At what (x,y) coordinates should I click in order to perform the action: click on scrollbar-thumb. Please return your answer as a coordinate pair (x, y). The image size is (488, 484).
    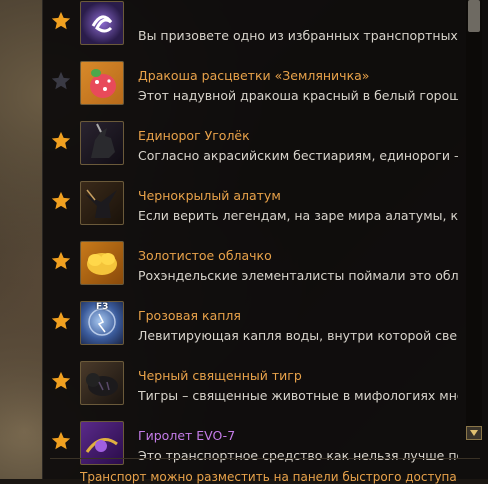
    Looking at the image, I should click on (474, 16).